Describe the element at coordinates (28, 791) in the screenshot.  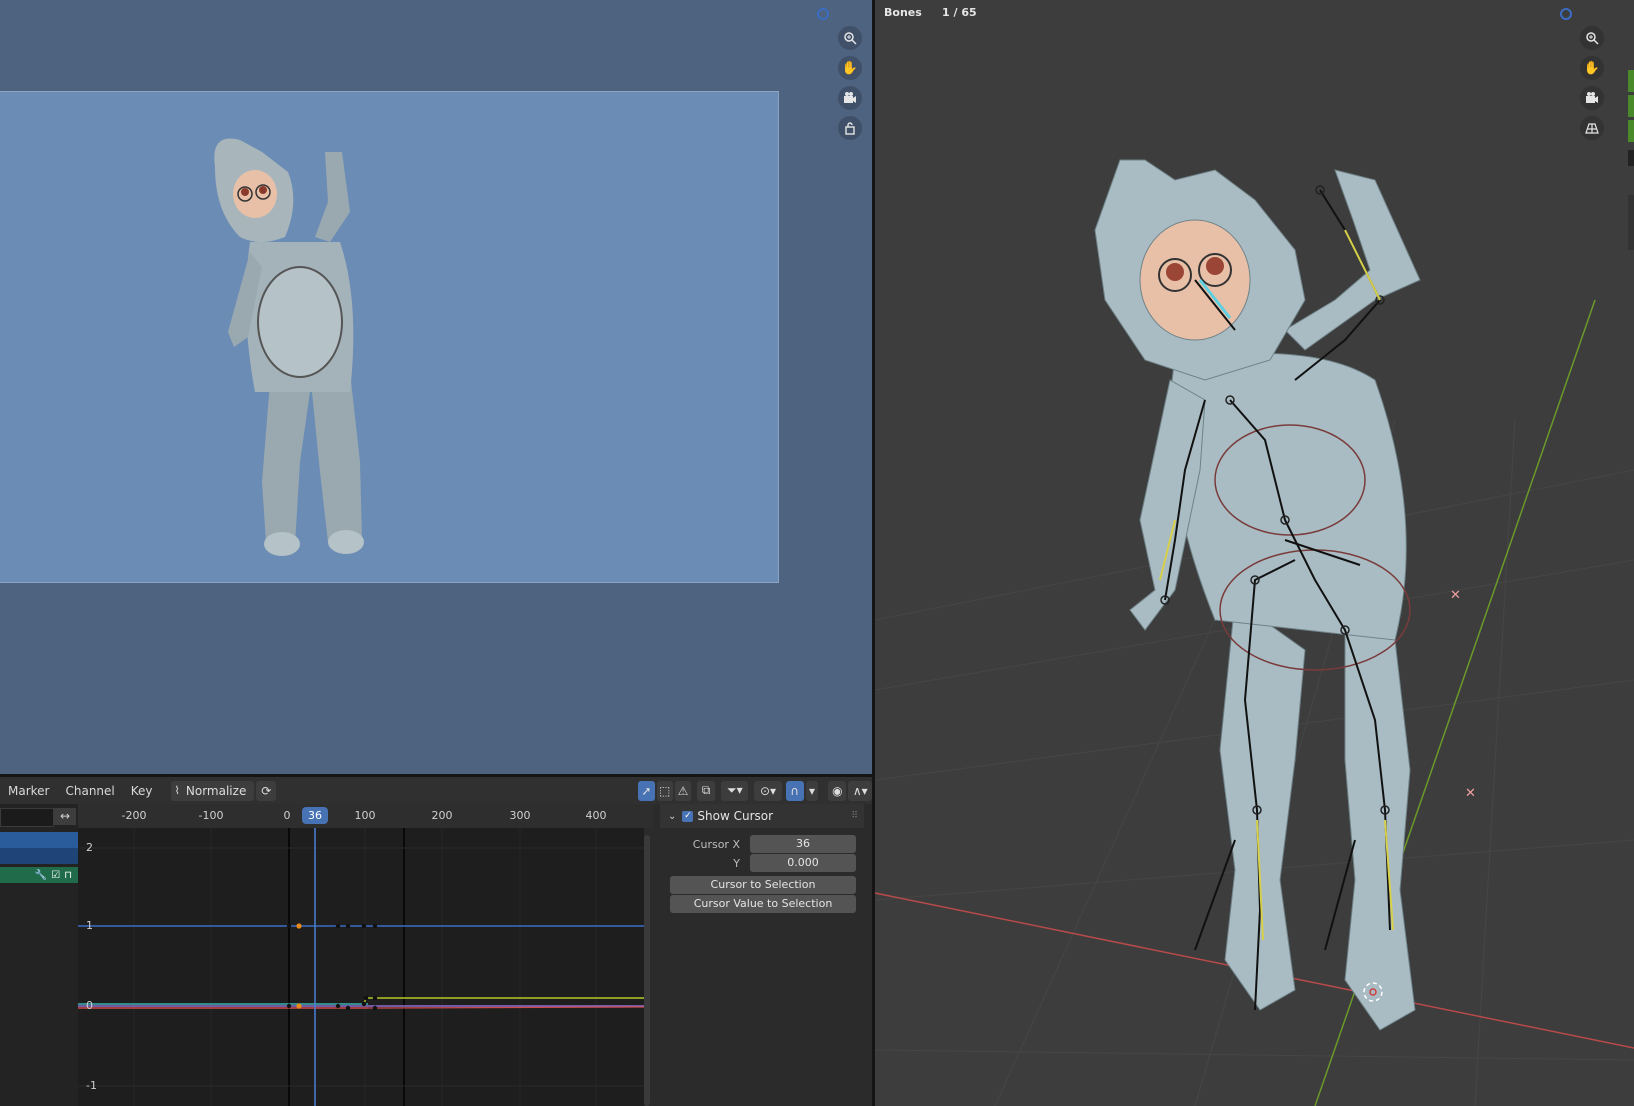
I see `menu-marker: Marker` at that location.